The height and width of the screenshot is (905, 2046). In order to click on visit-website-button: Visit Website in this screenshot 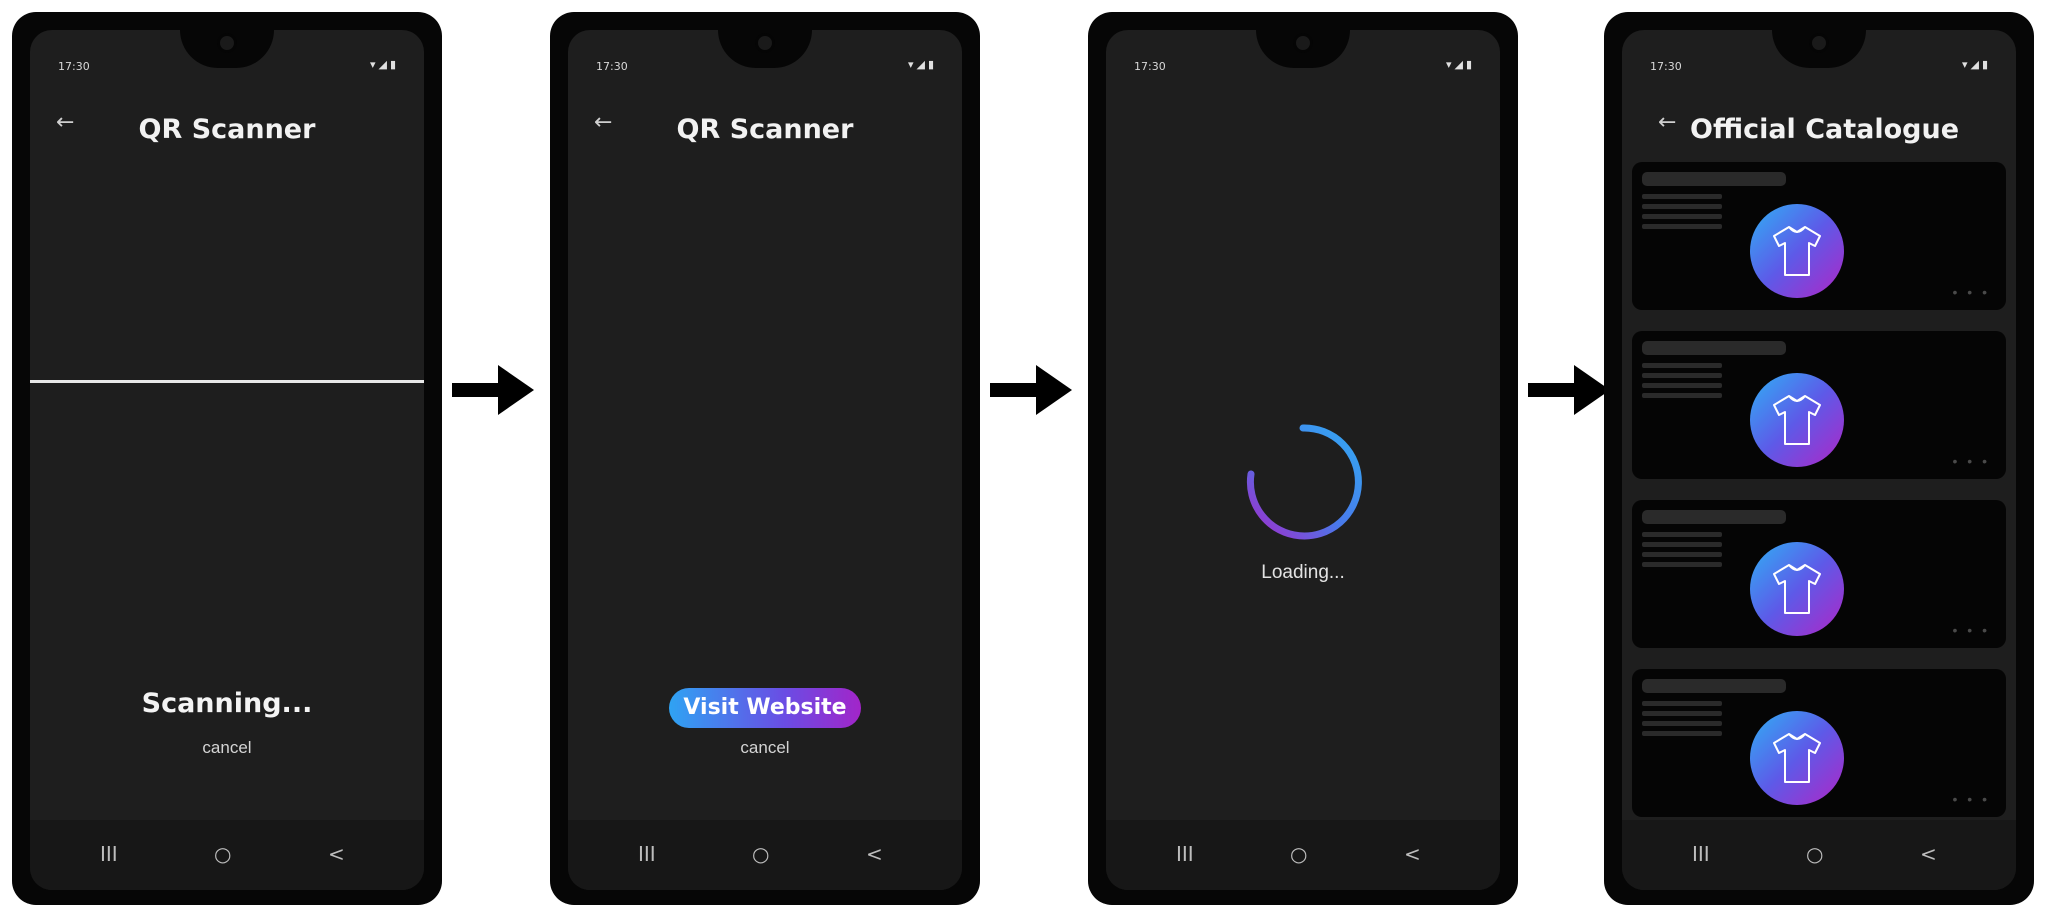, I will do `click(765, 708)`.